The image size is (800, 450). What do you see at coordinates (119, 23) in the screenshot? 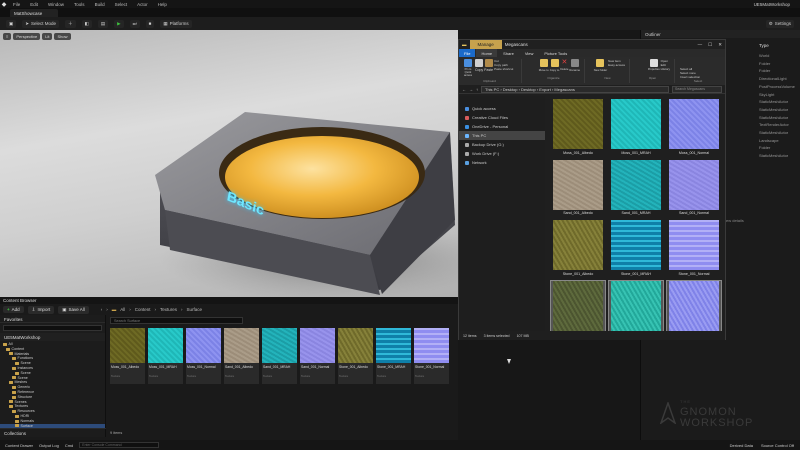
I see `play-icon: ▶` at bounding box center [119, 23].